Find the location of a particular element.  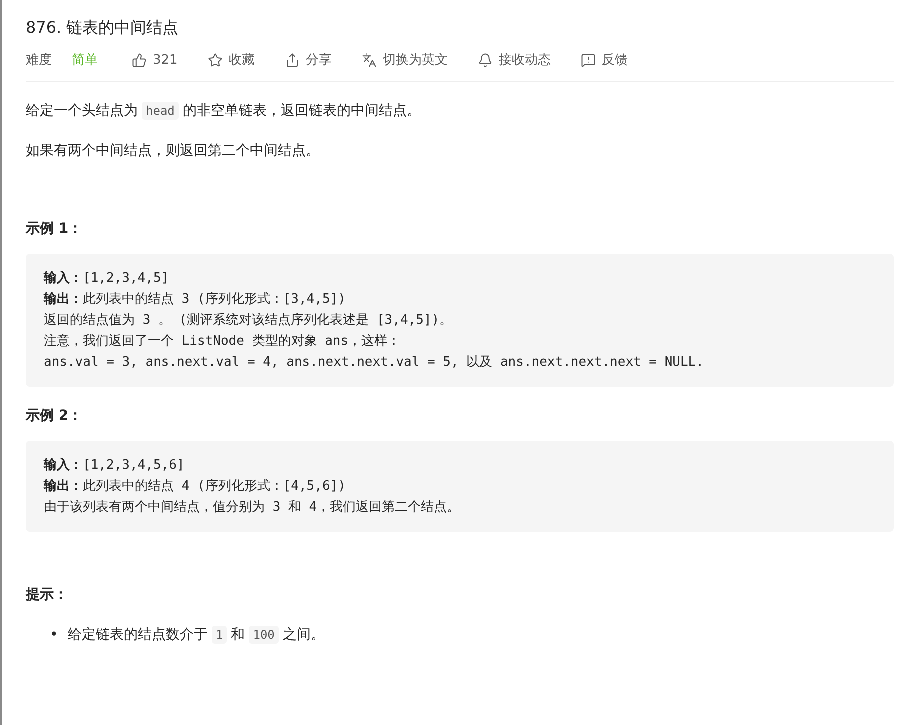

example-line: 注意，我们返回了一个 ListNode 类型的对象 ans，这样： is located at coordinates (223, 342).